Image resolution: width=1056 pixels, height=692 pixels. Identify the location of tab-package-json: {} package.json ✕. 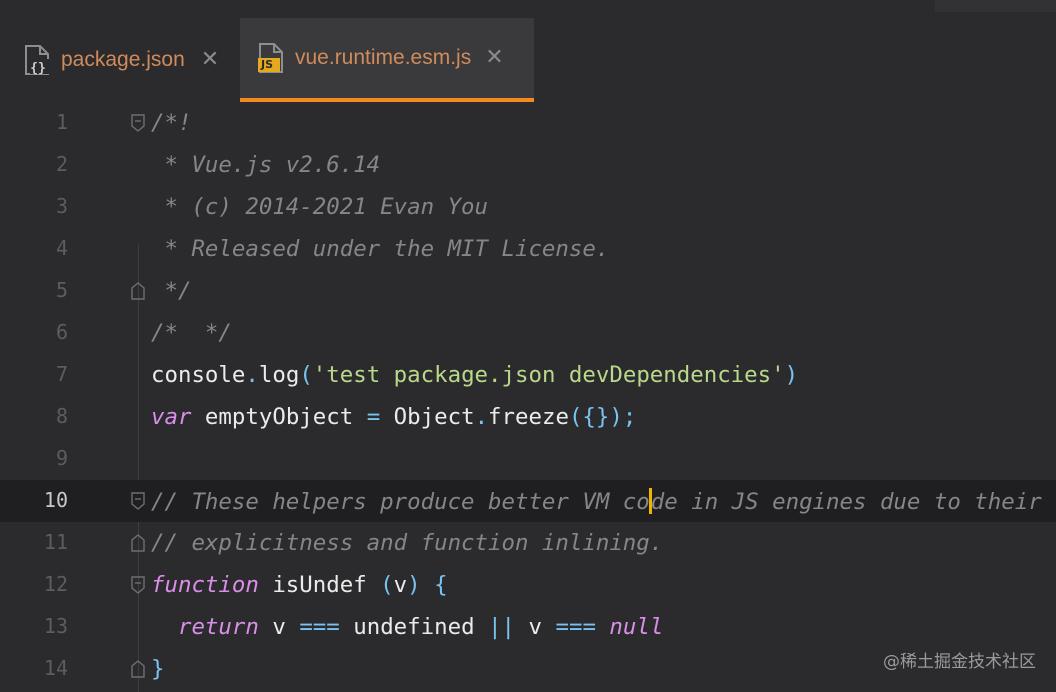
(120, 60).